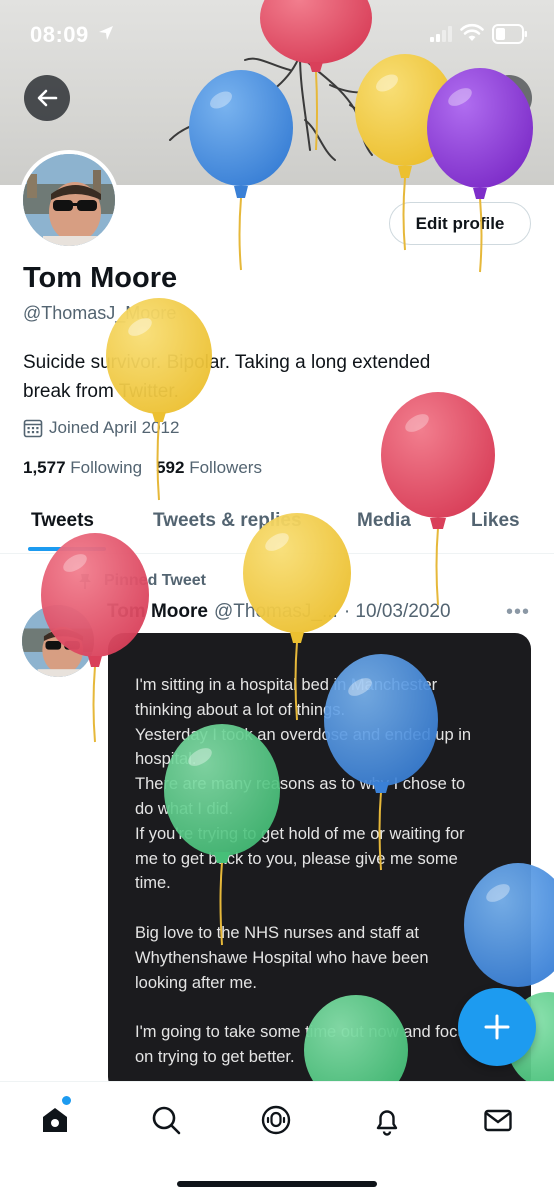 The image size is (554, 1200). I want to click on arrow-left-icon, so click(47, 98).